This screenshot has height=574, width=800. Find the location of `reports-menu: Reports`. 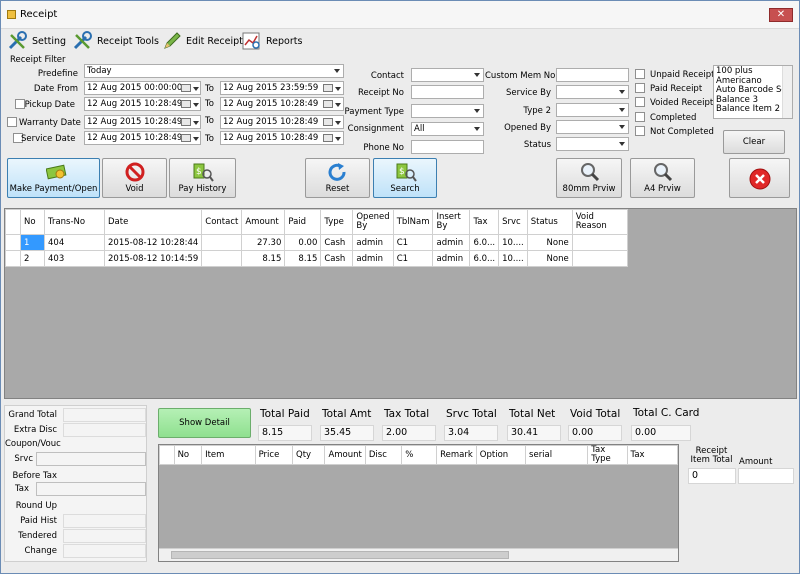

reports-menu: Reports is located at coordinates (271, 41).